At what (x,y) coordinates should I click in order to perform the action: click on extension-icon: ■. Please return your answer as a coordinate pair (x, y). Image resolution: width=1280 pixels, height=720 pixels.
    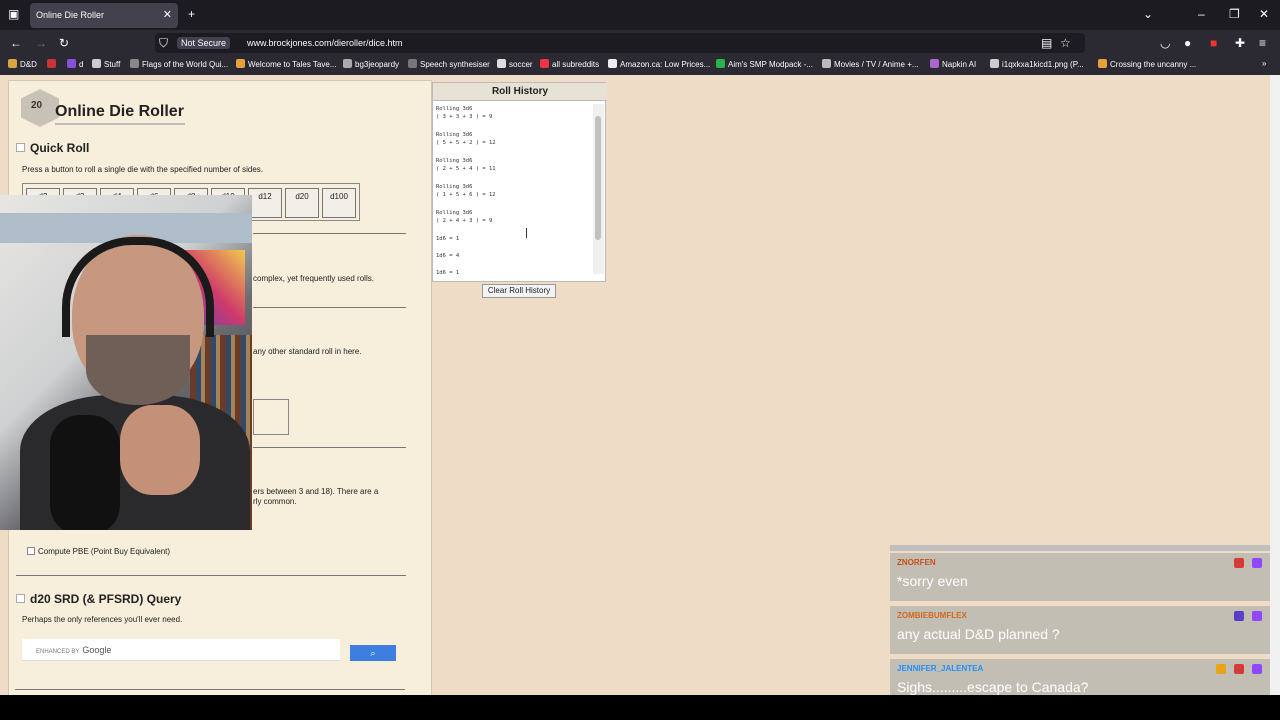
    Looking at the image, I should click on (1213, 43).